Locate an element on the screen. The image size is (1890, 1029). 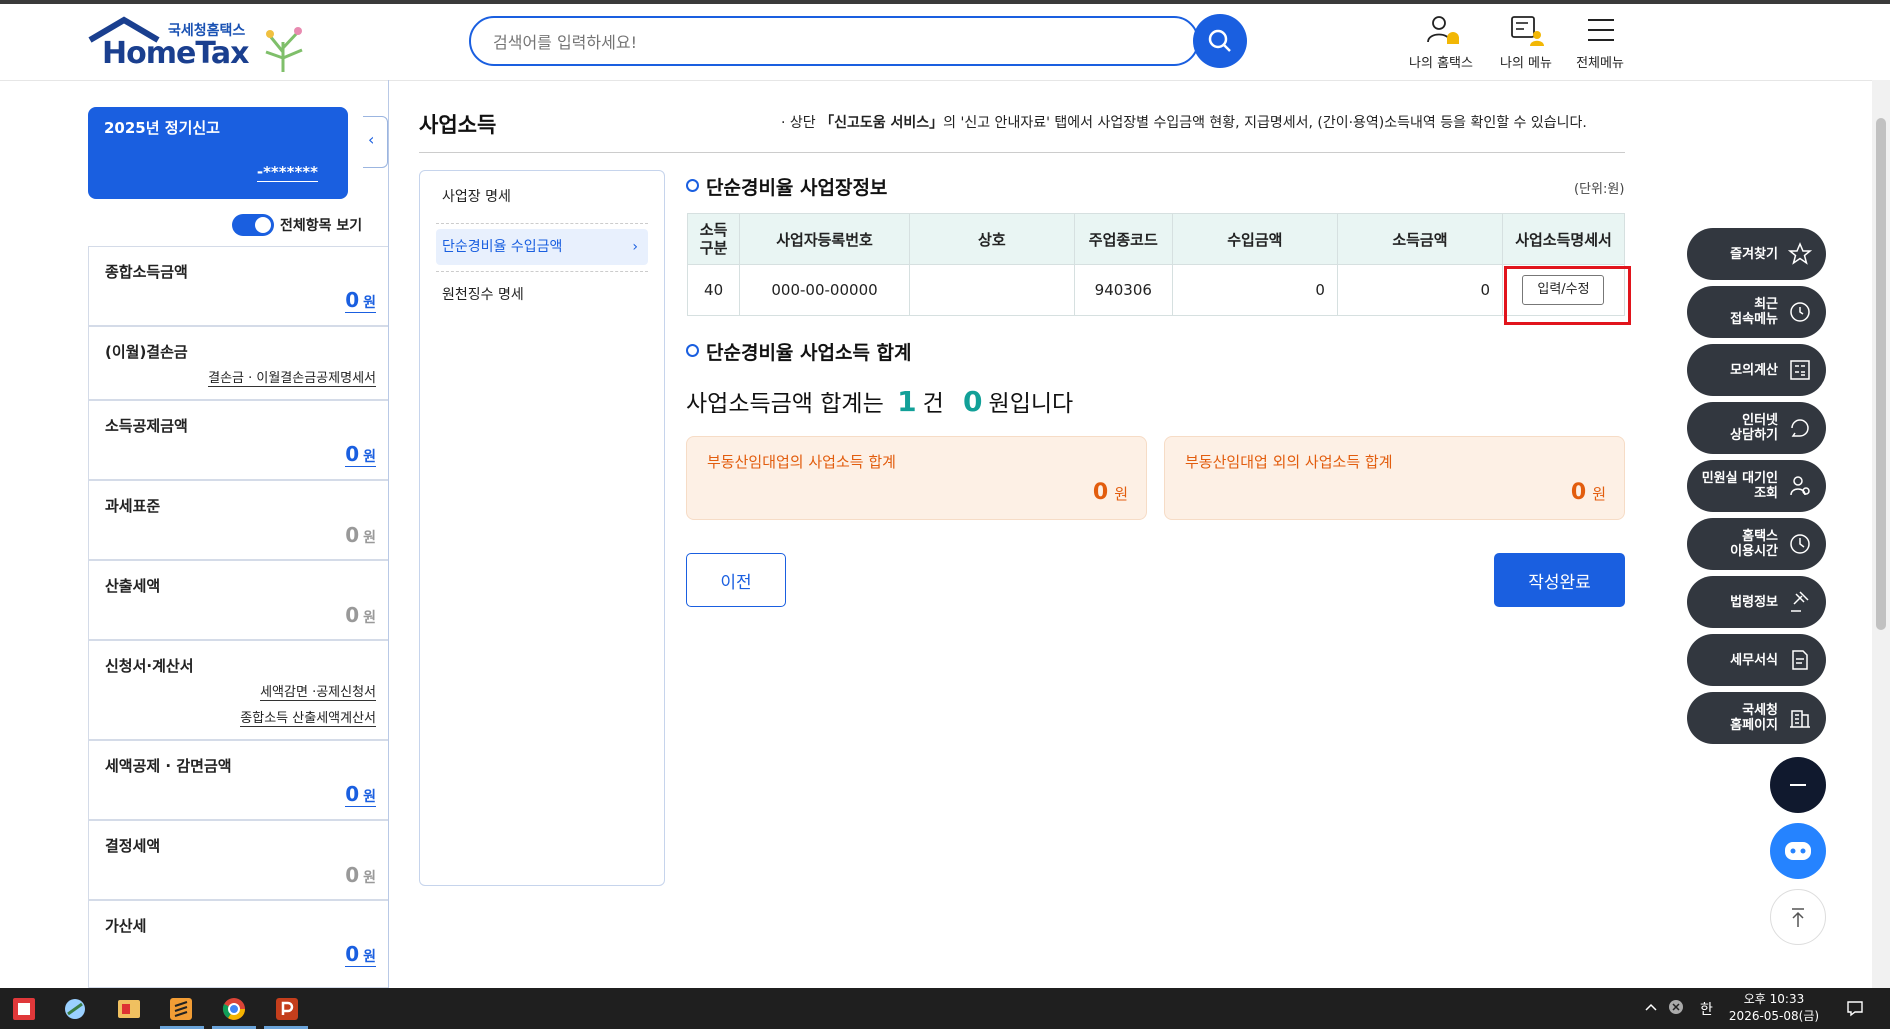
search-button is located at coordinates (1220, 41).